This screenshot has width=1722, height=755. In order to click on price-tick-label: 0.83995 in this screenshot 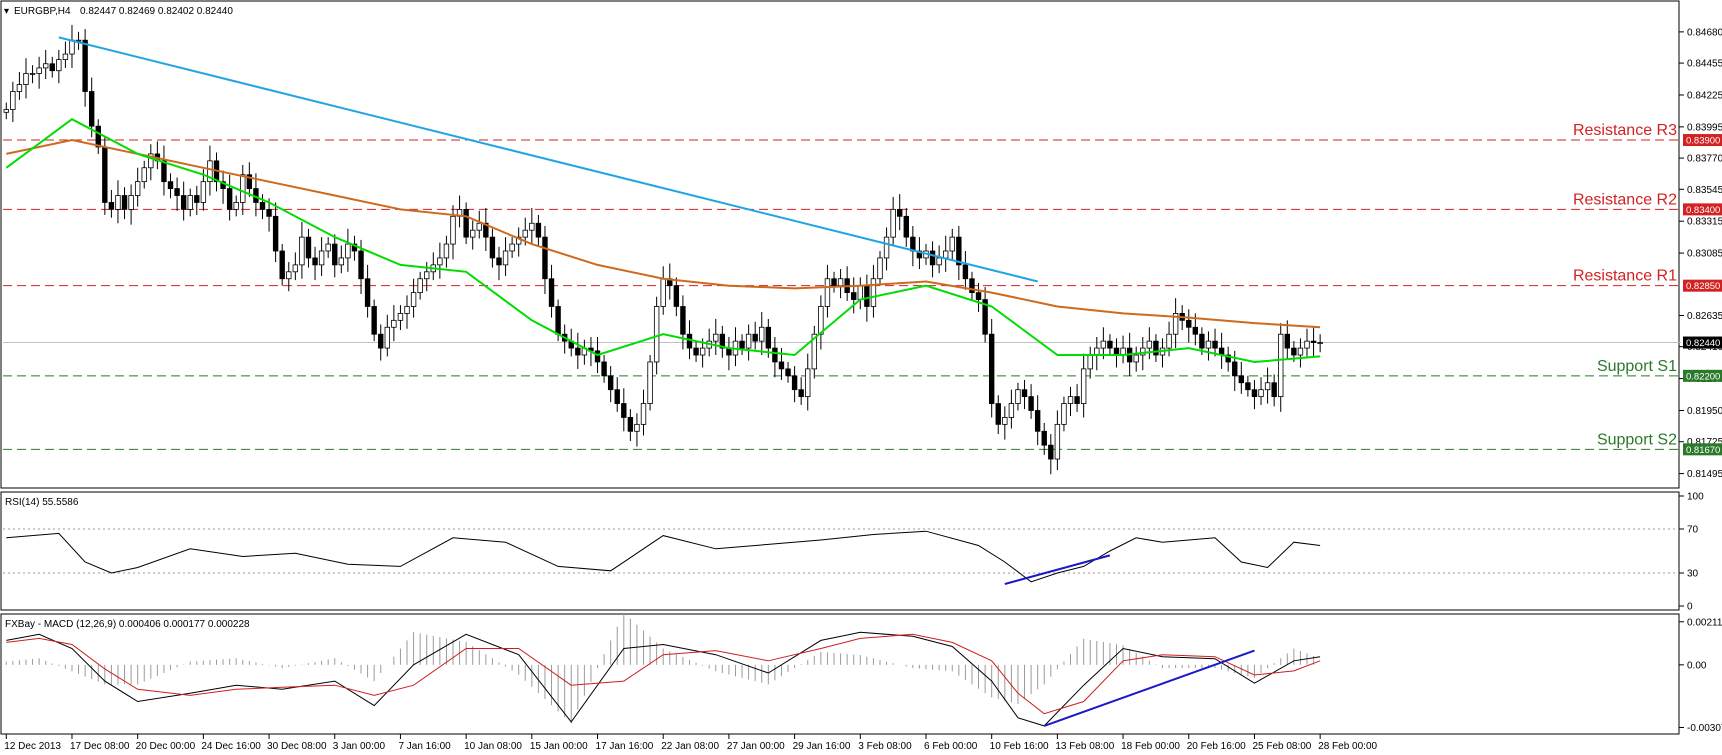, I will do `click(1704, 127)`.